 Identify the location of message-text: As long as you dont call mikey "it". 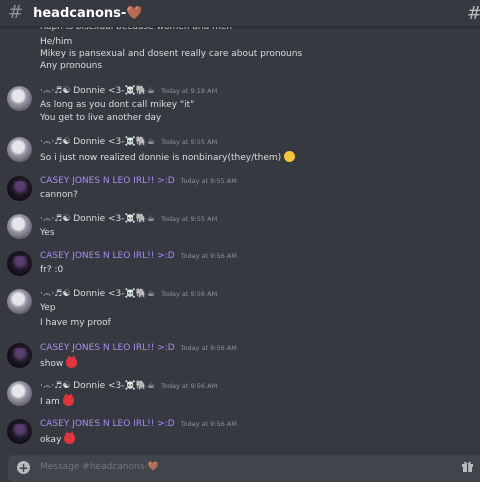
(117, 105).